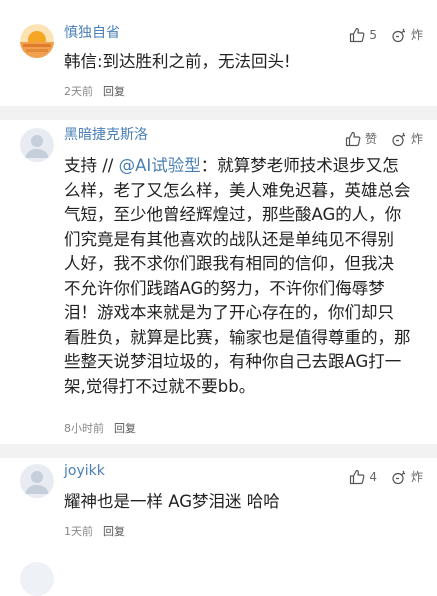 The height and width of the screenshot is (596, 437). Describe the element at coordinates (172, 501) in the screenshot. I see `comment-text: 耀神也是一样 AG梦泪迷 哈哈` at that location.